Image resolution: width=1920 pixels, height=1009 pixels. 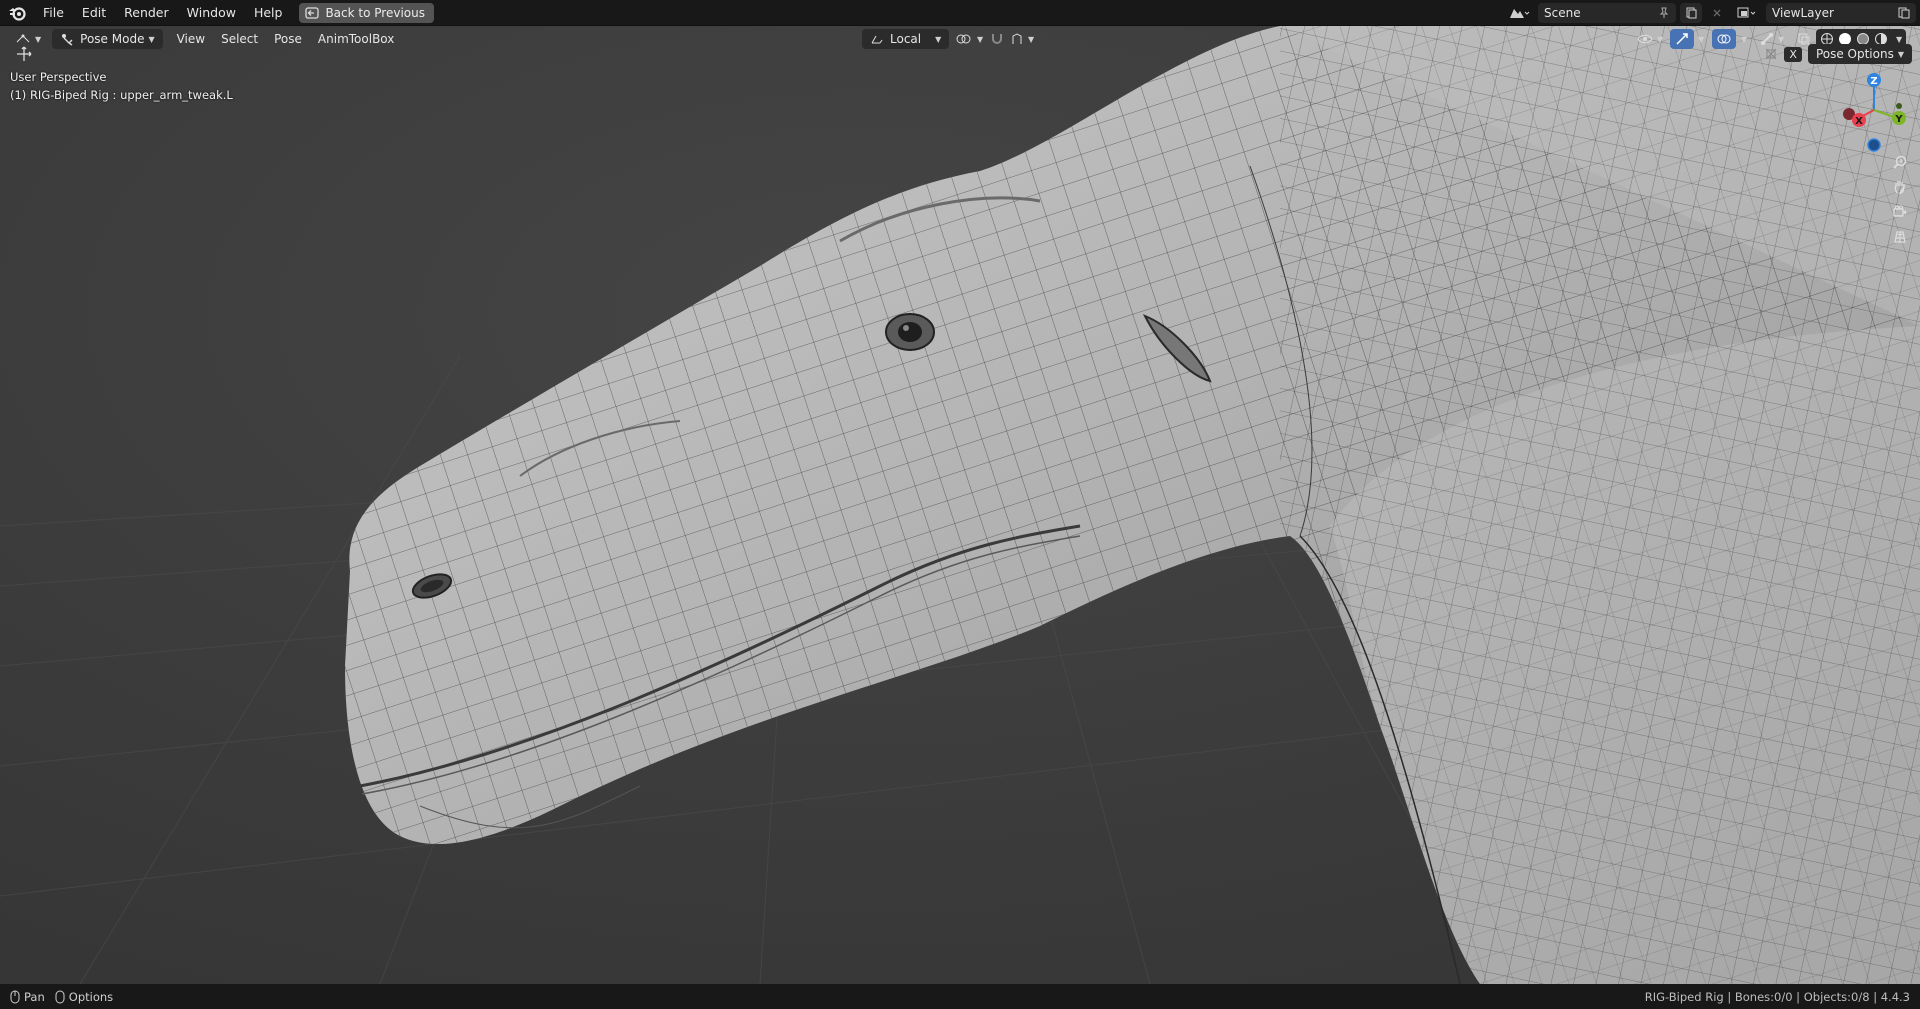 What do you see at coordinates (1803, 13) in the screenshot?
I see `view-layer-name: ViewLayer` at bounding box center [1803, 13].